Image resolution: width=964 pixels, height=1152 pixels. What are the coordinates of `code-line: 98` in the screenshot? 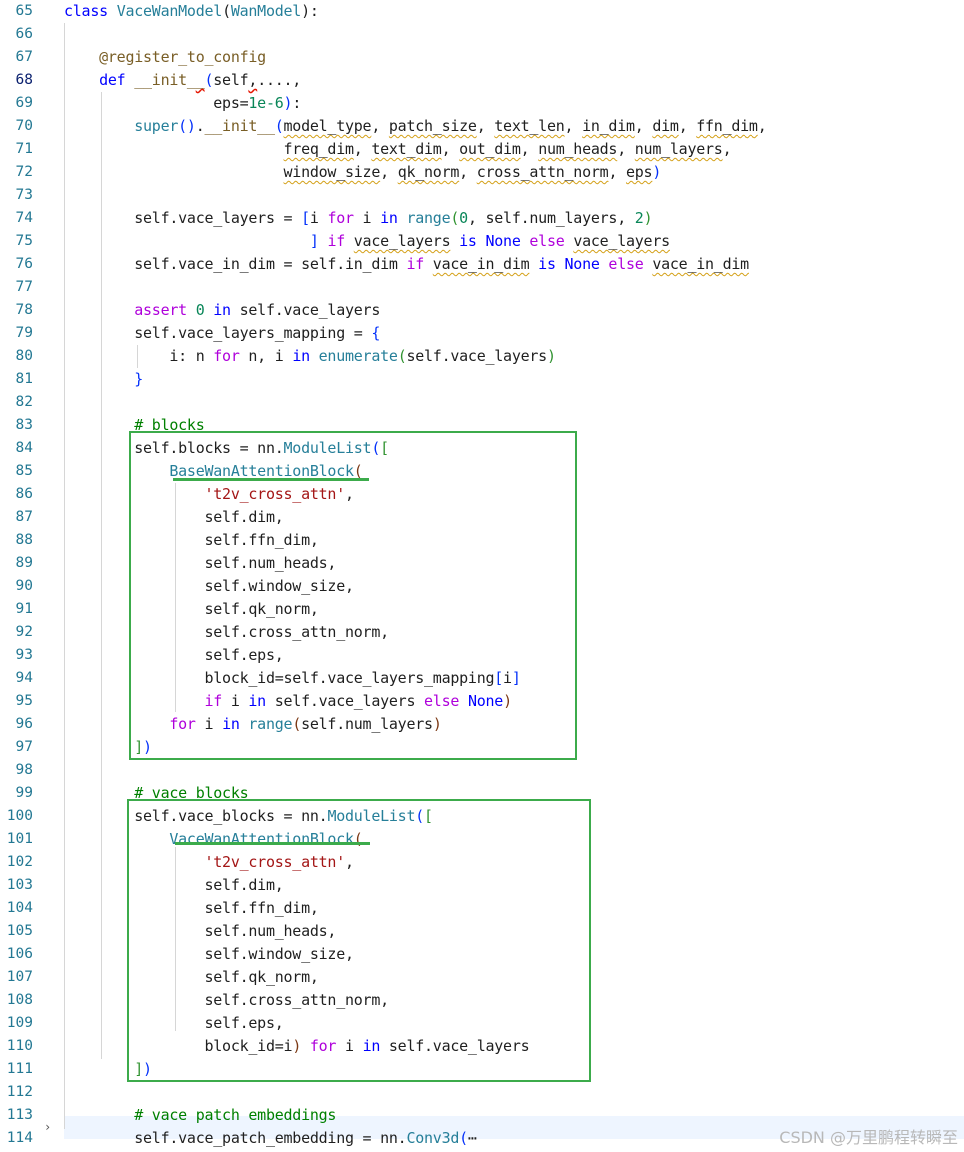 It's located at (482, 770).